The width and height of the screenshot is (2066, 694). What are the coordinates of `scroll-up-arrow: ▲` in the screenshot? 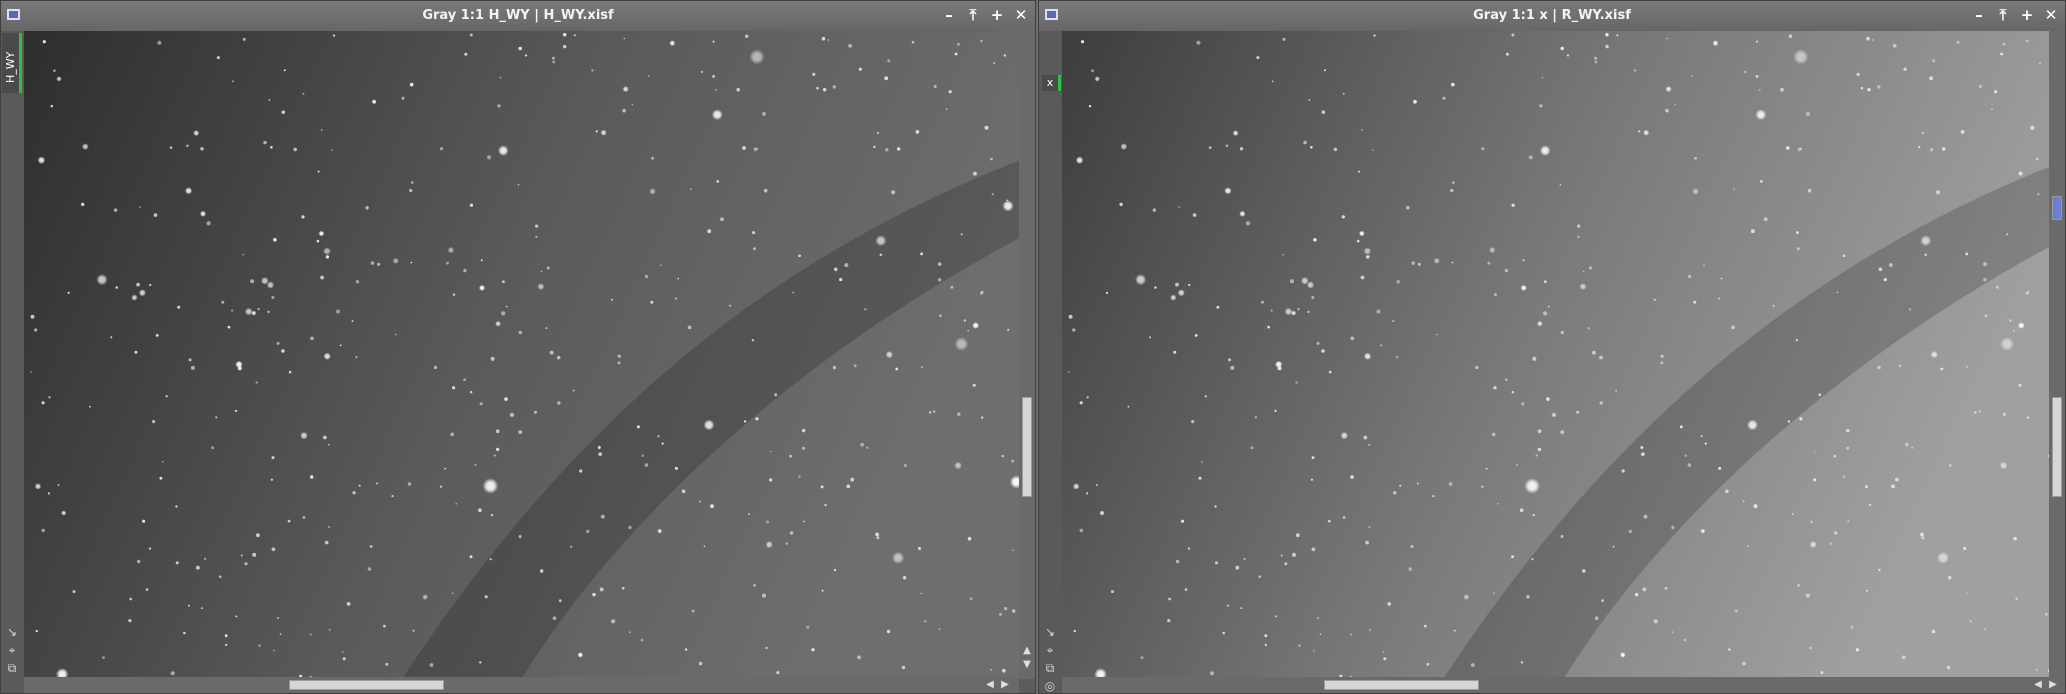 It's located at (1027, 651).